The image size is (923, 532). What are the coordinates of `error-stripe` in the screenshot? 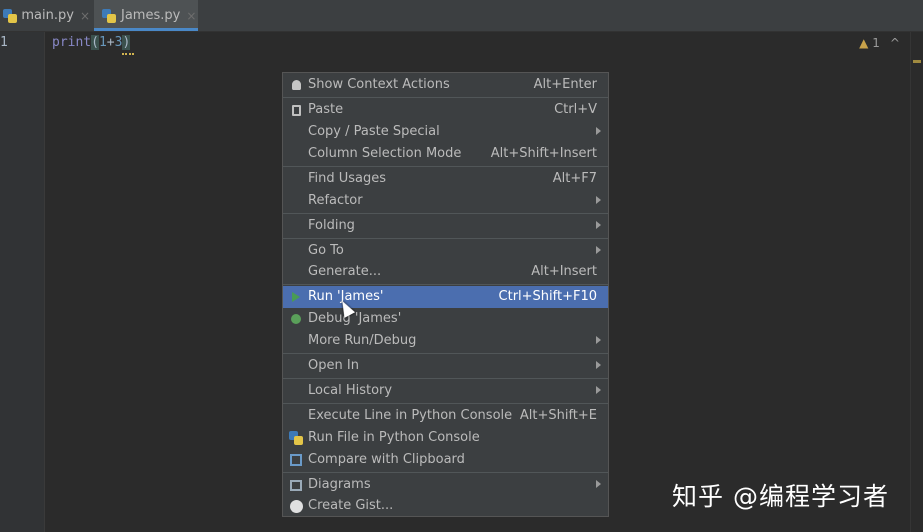 It's located at (916, 282).